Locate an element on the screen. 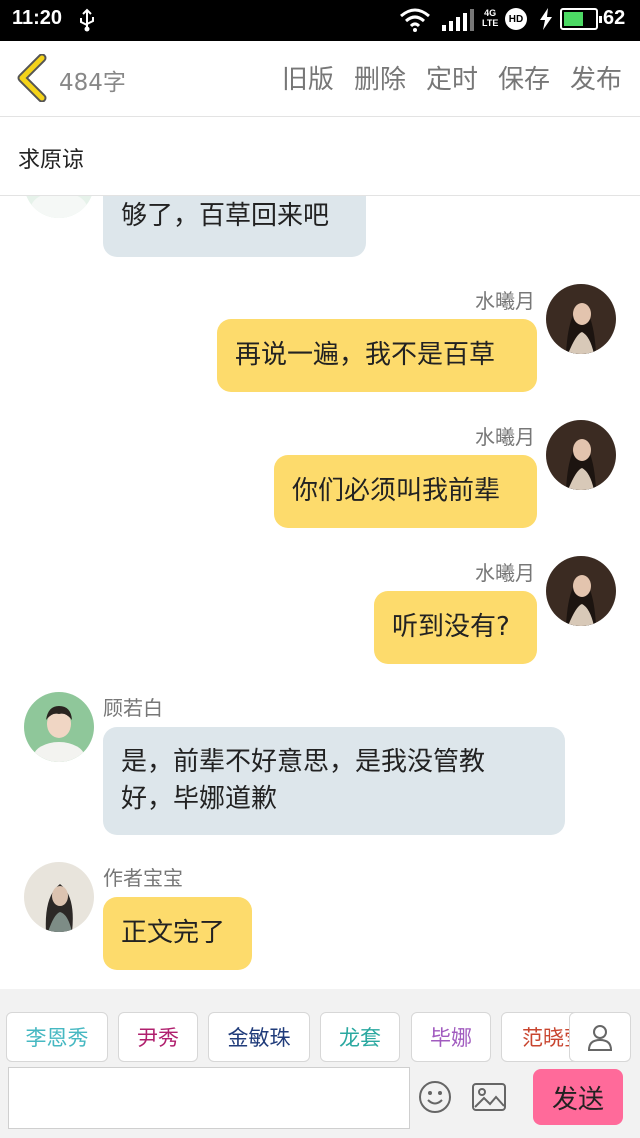 This screenshot has width=640, height=1138. character-tag: 李恩秀 is located at coordinates (57, 1037).